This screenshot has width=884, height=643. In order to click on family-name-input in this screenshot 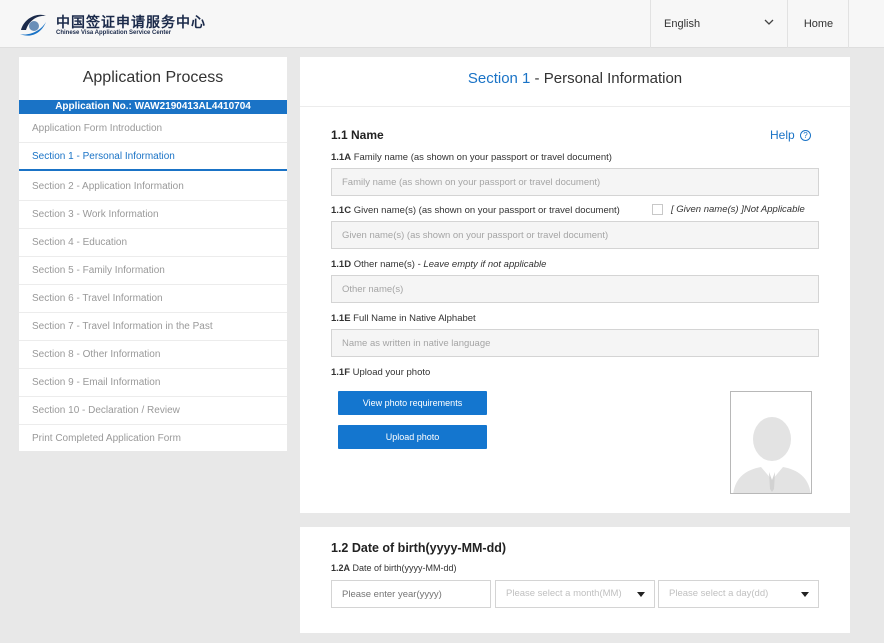, I will do `click(575, 182)`.